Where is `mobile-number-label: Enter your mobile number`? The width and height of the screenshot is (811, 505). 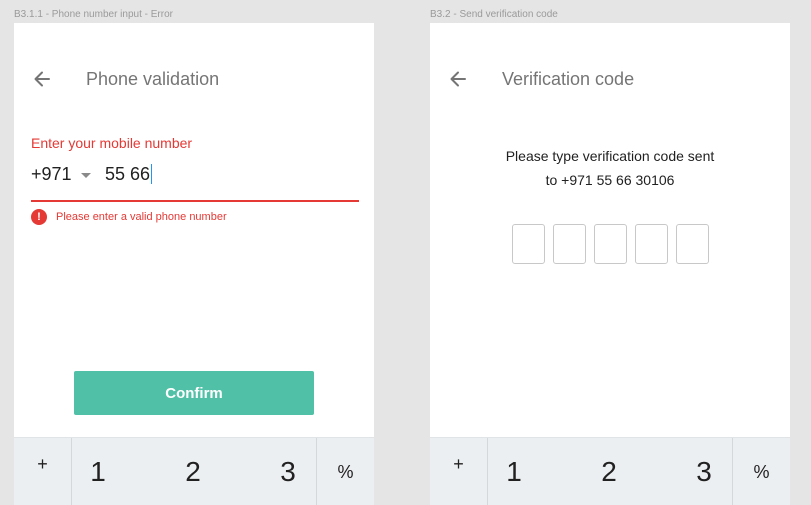 mobile-number-label: Enter your mobile number is located at coordinates (112, 143).